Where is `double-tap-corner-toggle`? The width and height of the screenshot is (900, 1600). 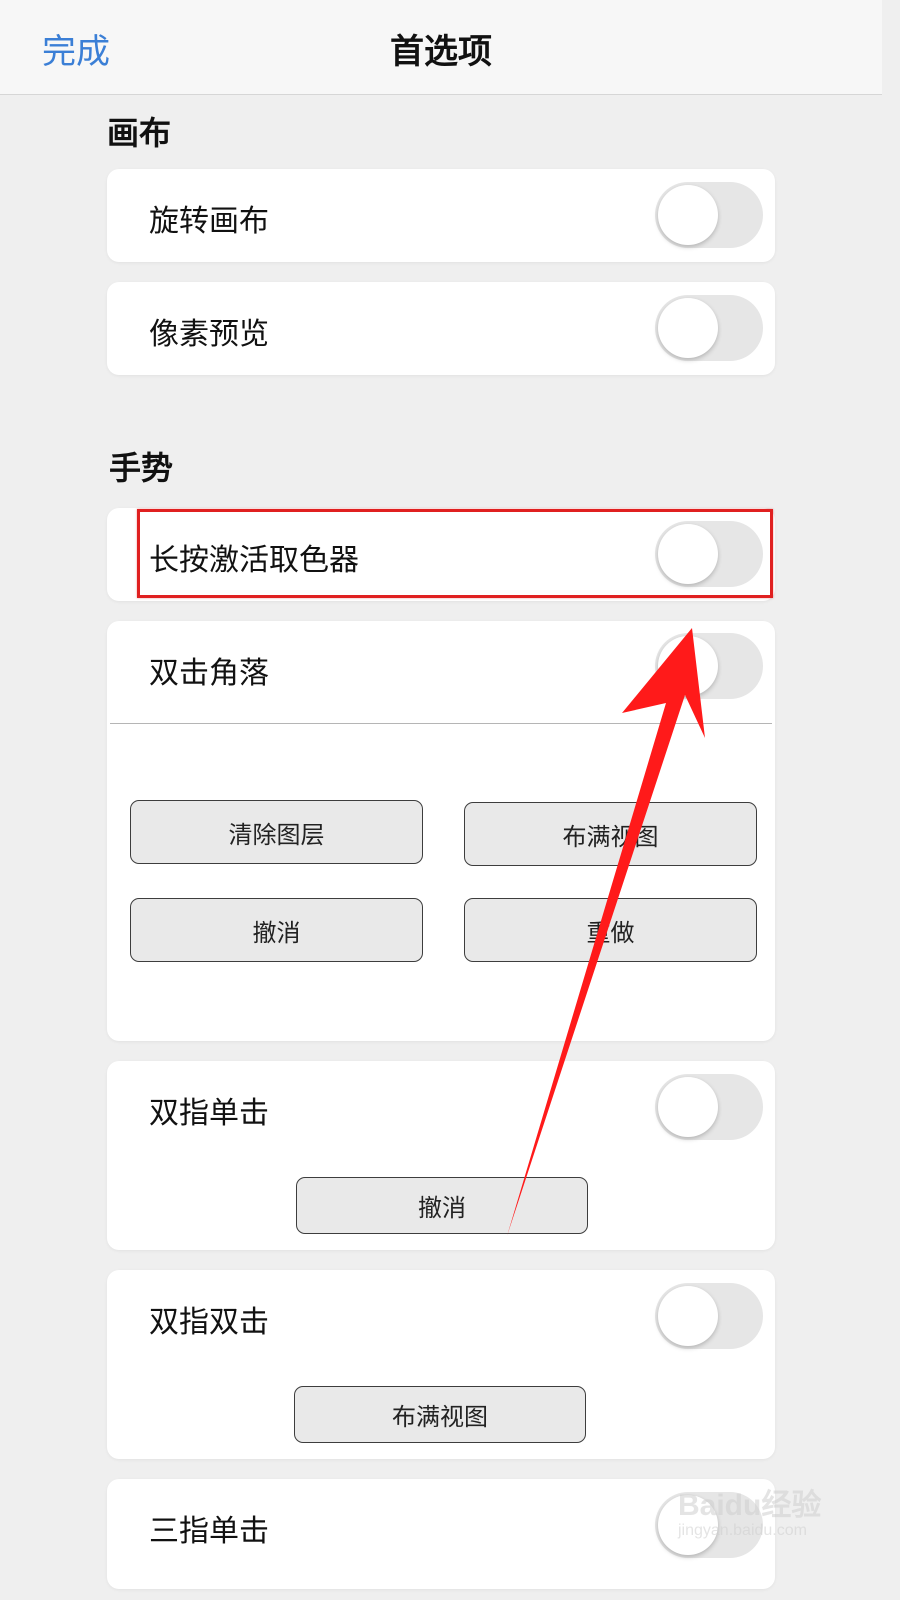 double-tap-corner-toggle is located at coordinates (709, 666).